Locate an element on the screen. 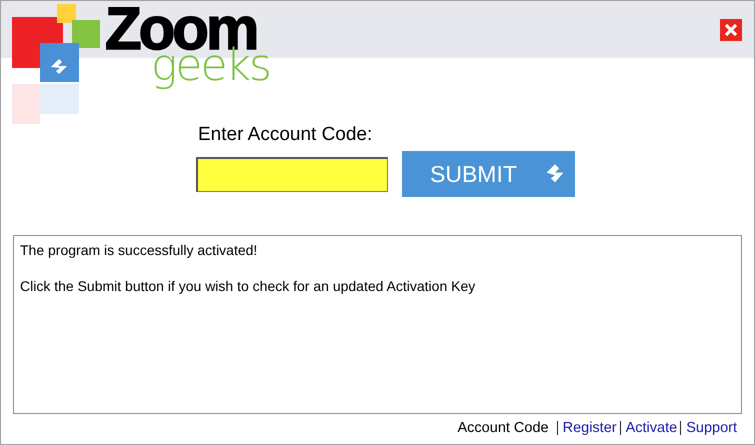 Image resolution: width=755 pixels, height=445 pixels. footer-link: Activate is located at coordinates (650, 428).